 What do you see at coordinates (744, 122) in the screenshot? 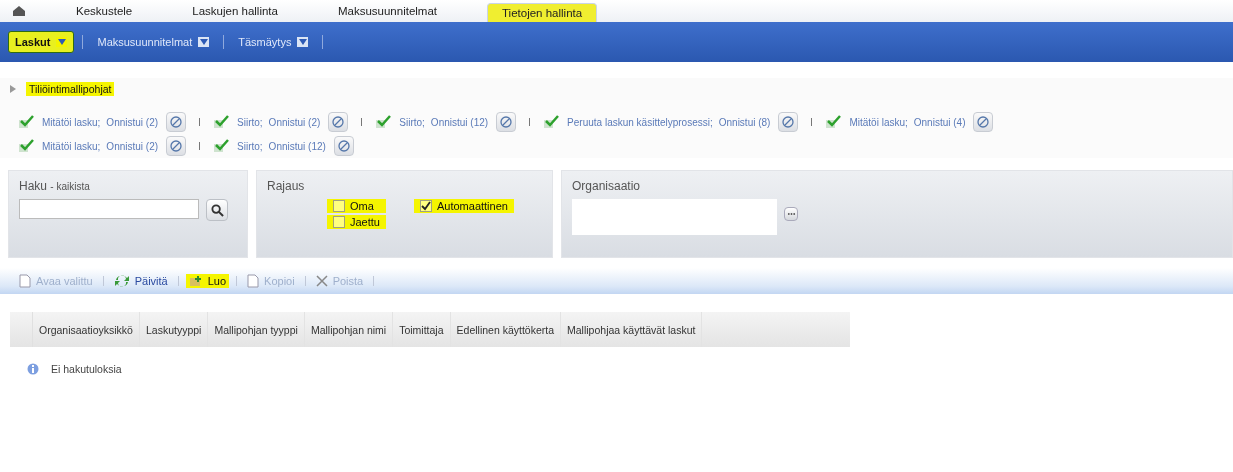
I see `notification-result: Onnistui (8)` at bounding box center [744, 122].